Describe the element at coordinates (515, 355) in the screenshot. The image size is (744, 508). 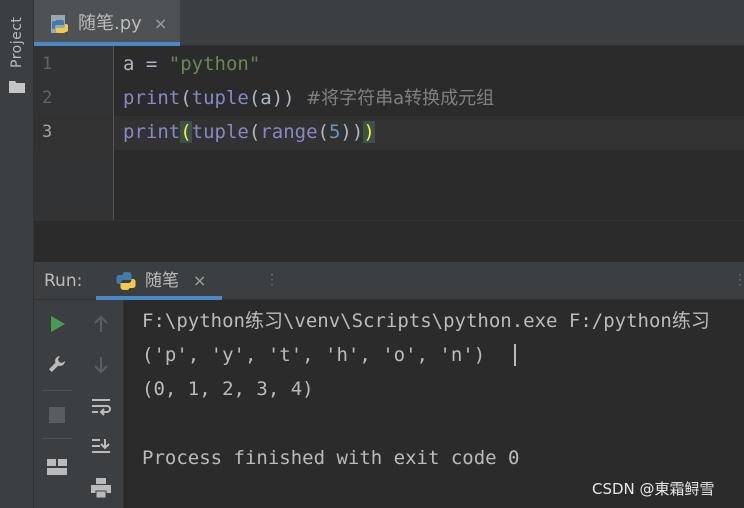
I see `console-caret` at that location.